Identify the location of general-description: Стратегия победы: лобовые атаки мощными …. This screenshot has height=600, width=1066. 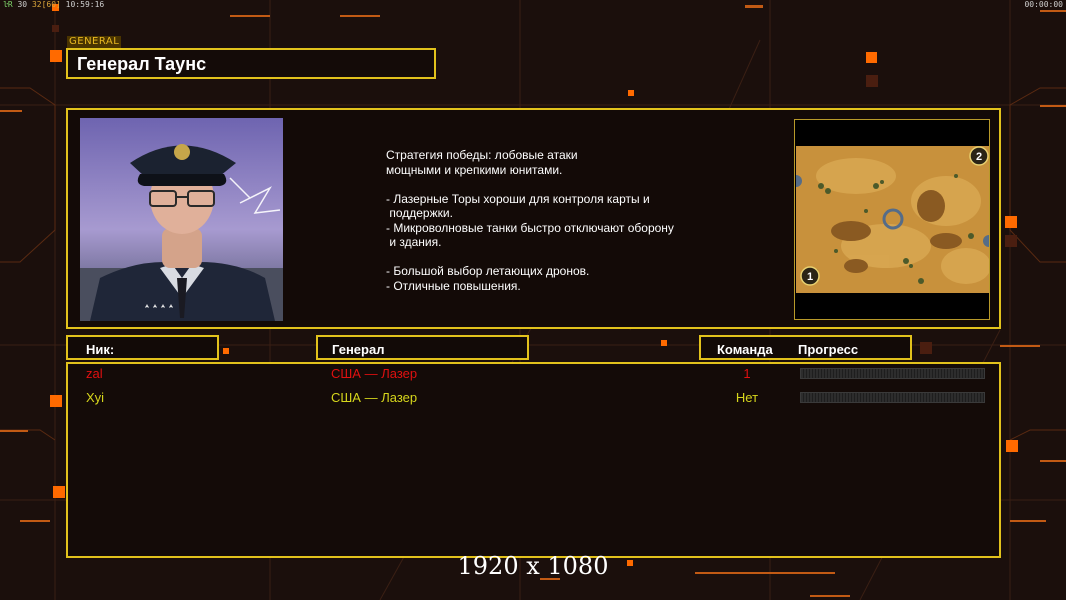
(530, 220).